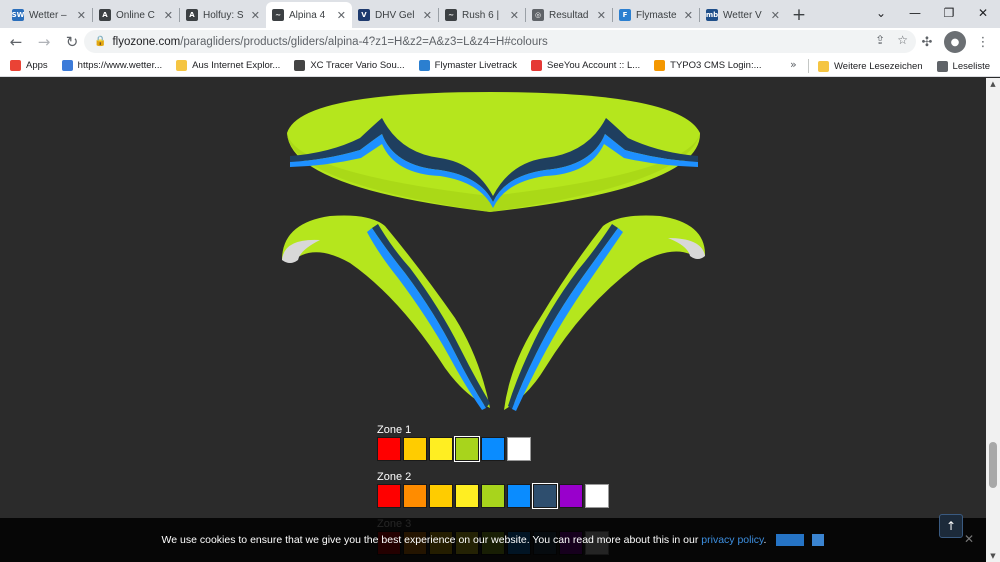 This screenshot has width=1000, height=562. I want to click on browser-tab: F Flymaste ✕, so click(656, 15).